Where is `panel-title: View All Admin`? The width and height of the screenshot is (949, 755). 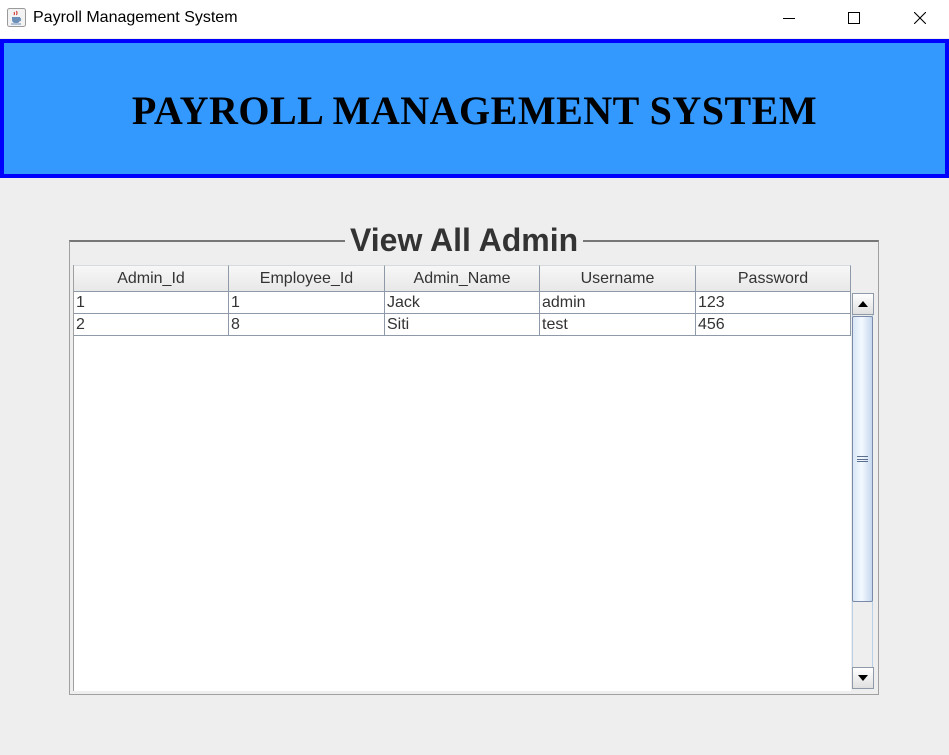
panel-title: View All Admin is located at coordinates (464, 240).